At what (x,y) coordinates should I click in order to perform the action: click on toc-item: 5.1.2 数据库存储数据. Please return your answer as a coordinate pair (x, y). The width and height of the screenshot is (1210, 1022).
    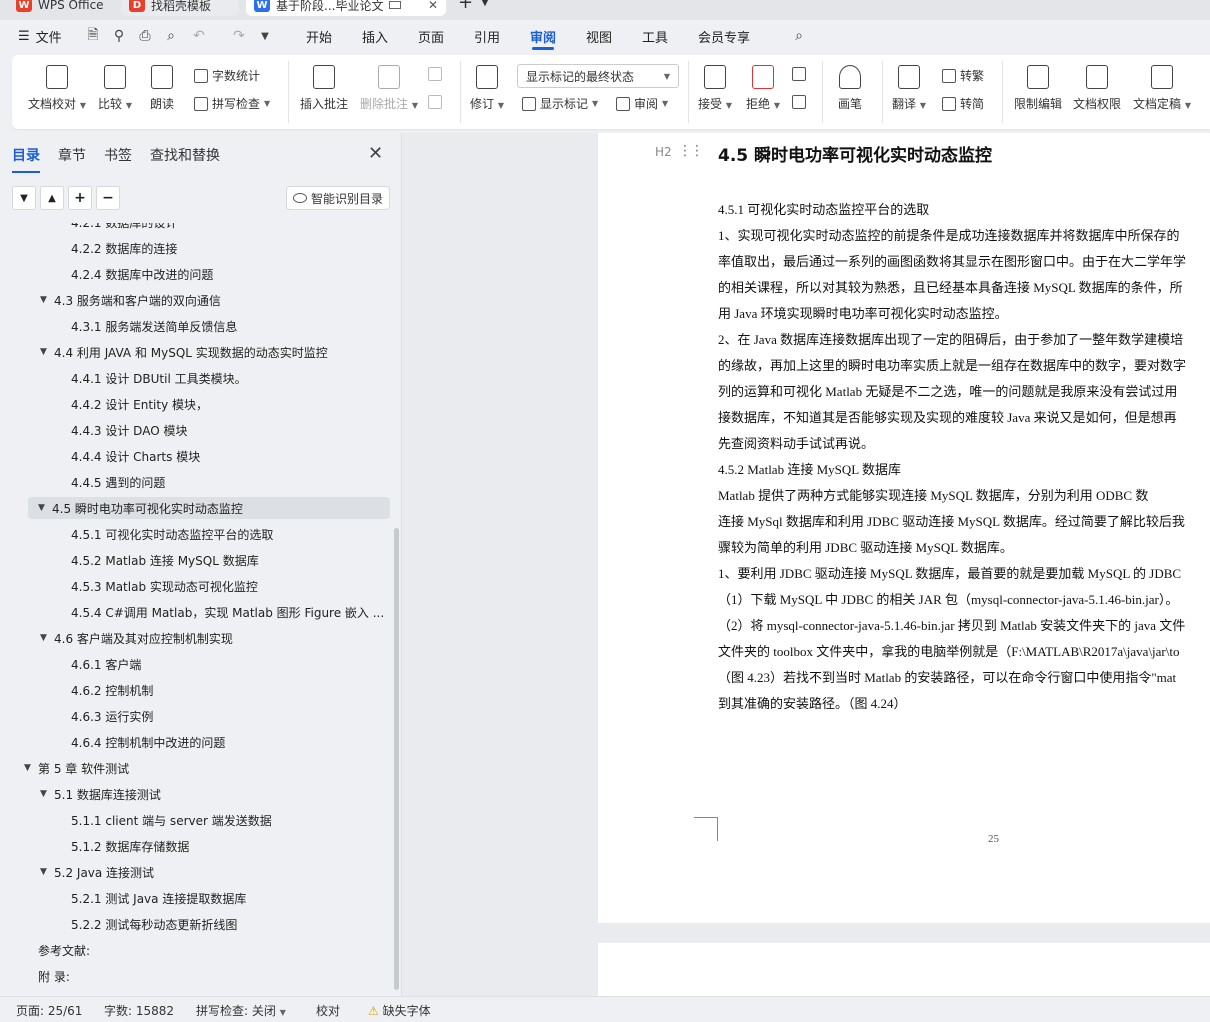
    Looking at the image, I should click on (130, 846).